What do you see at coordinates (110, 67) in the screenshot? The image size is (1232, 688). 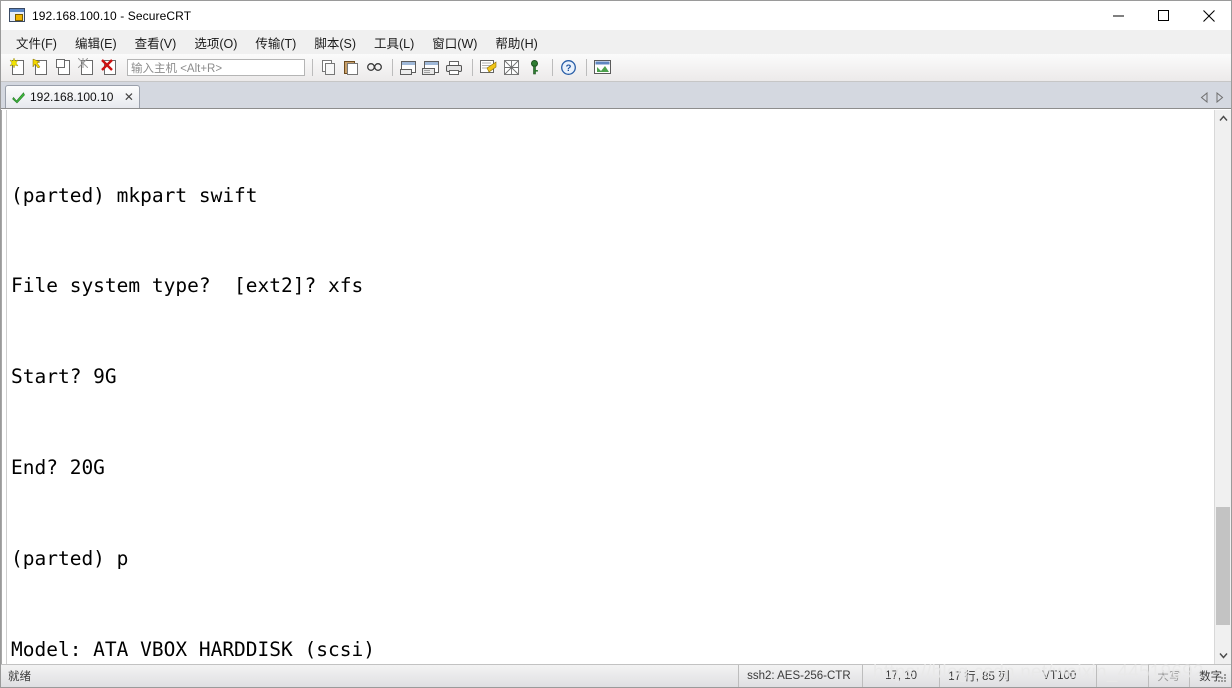 I see `disconnect-icon` at bounding box center [110, 67].